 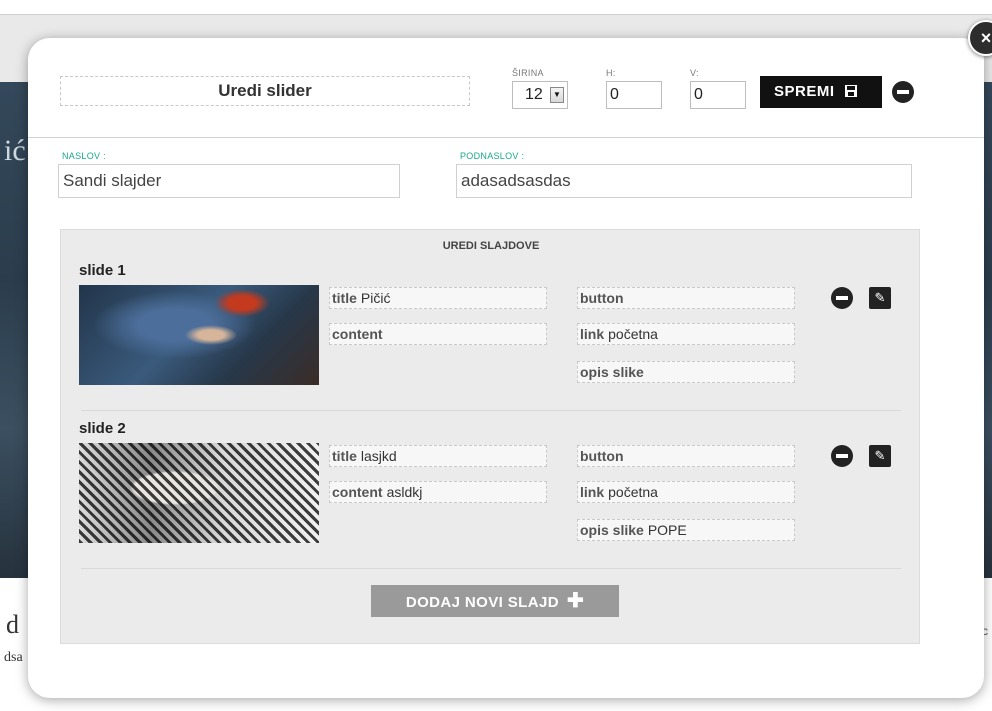 I want to click on slide-2-content-field: content asldkj, so click(x=438, y=492).